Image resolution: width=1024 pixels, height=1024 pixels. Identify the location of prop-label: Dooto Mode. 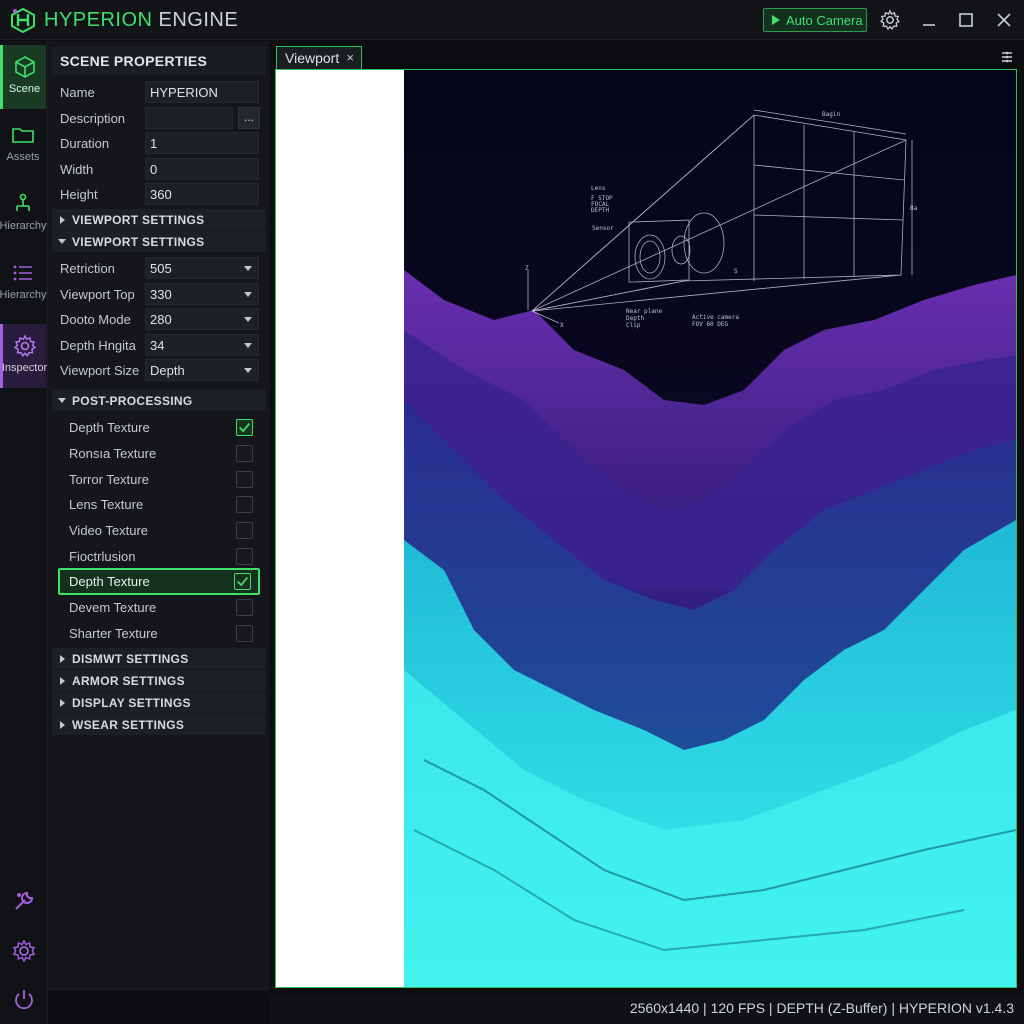
(95, 319).